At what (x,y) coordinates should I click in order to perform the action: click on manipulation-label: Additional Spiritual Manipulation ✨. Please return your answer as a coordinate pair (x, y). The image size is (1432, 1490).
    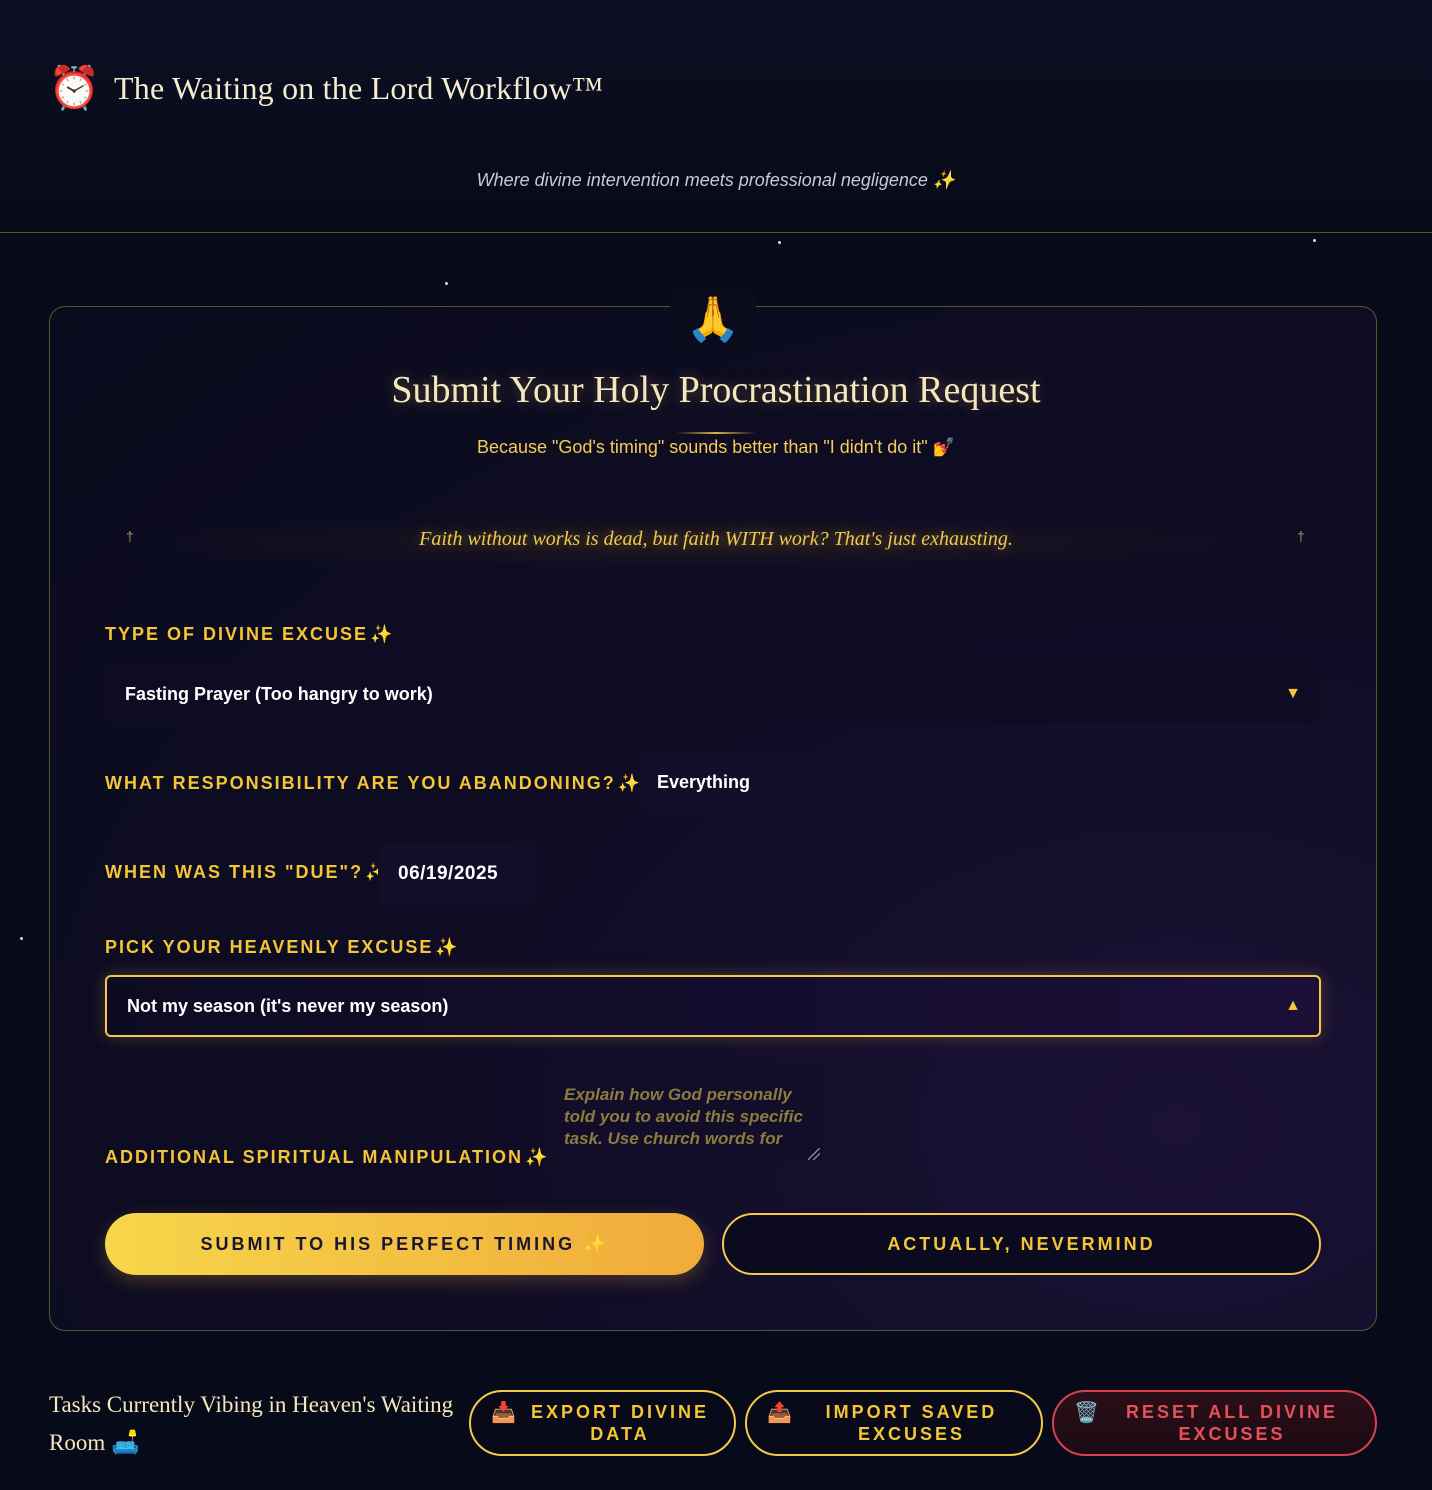
    Looking at the image, I should click on (326, 1157).